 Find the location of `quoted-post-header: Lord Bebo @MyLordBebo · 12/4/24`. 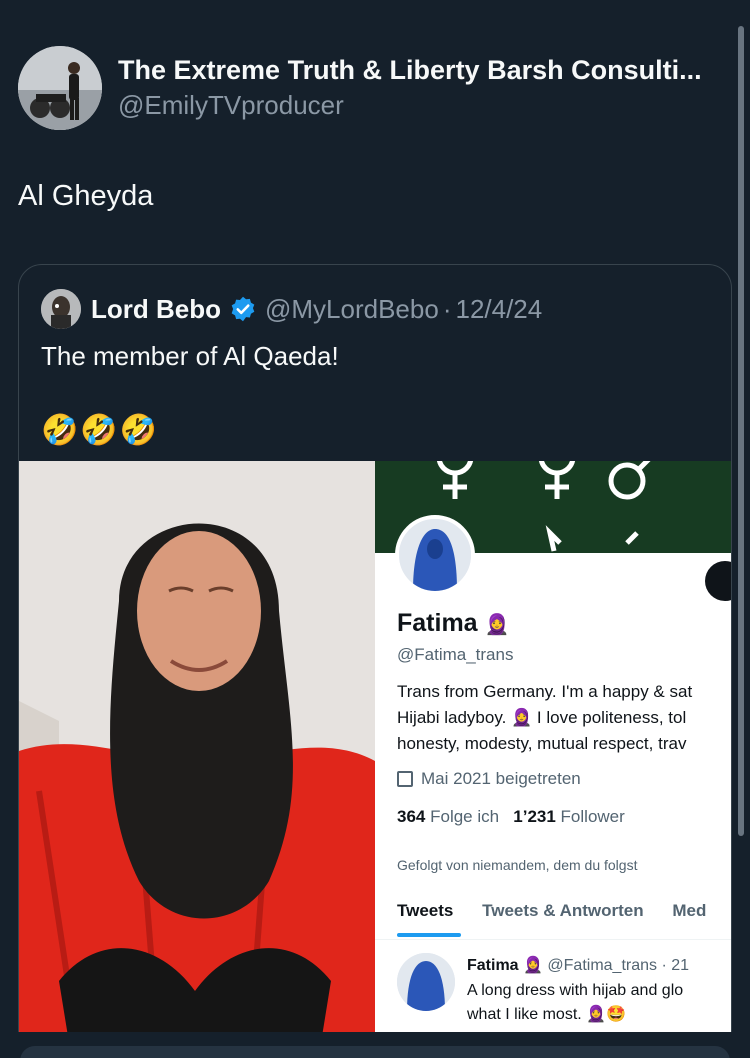

quoted-post-header: Lord Bebo @MyLordBebo · 12/4/24 is located at coordinates (291, 309).